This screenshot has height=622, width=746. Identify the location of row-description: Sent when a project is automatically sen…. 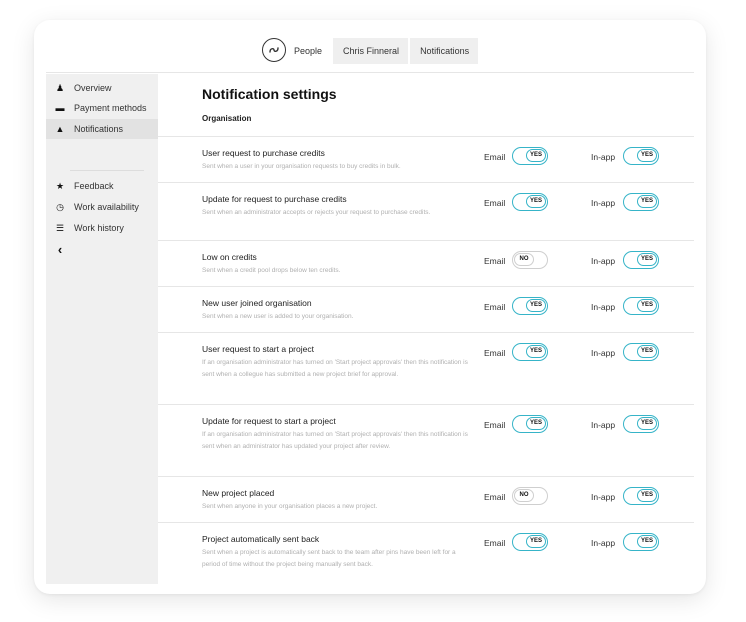
(329, 558).